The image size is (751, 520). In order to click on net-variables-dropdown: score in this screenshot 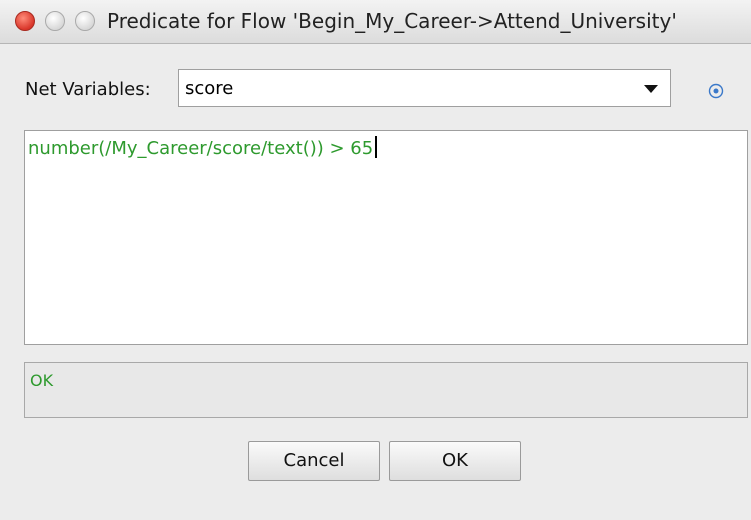, I will do `click(424, 88)`.